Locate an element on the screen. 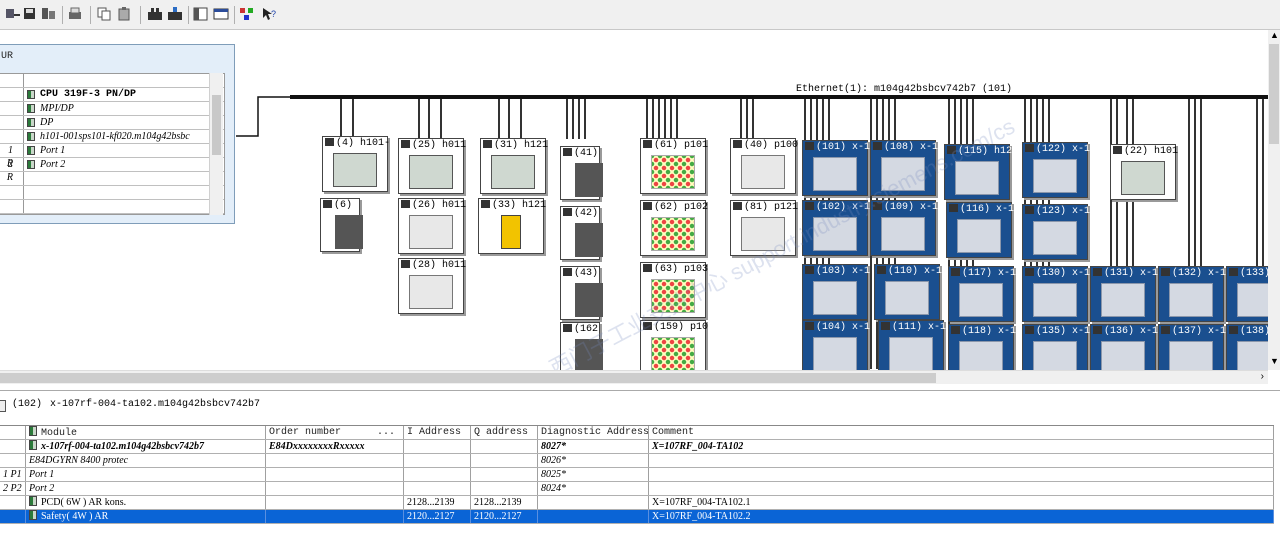  network-device: (104) x-1 is located at coordinates (836, 345).